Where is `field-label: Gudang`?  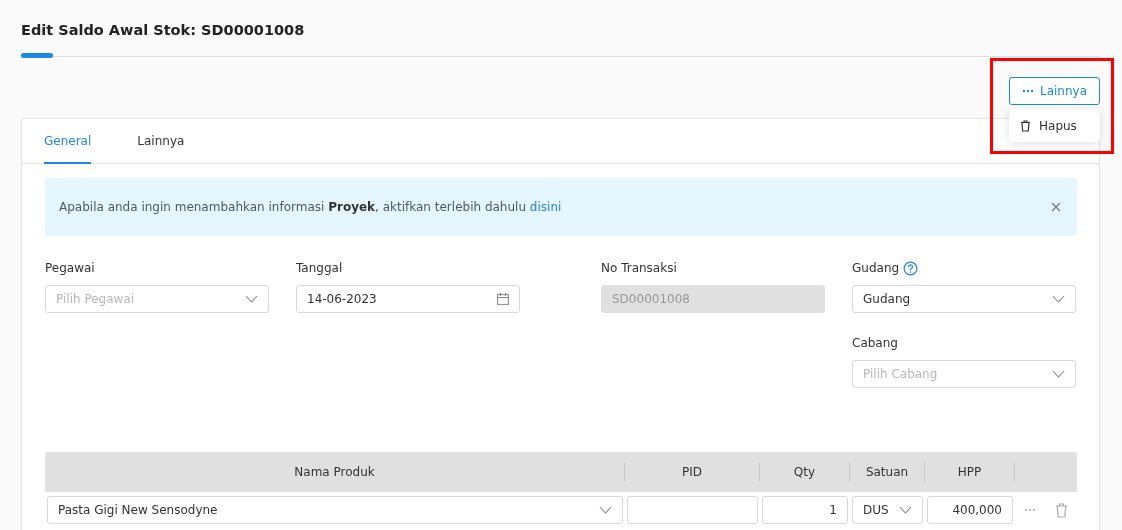
field-label: Gudang is located at coordinates (876, 268).